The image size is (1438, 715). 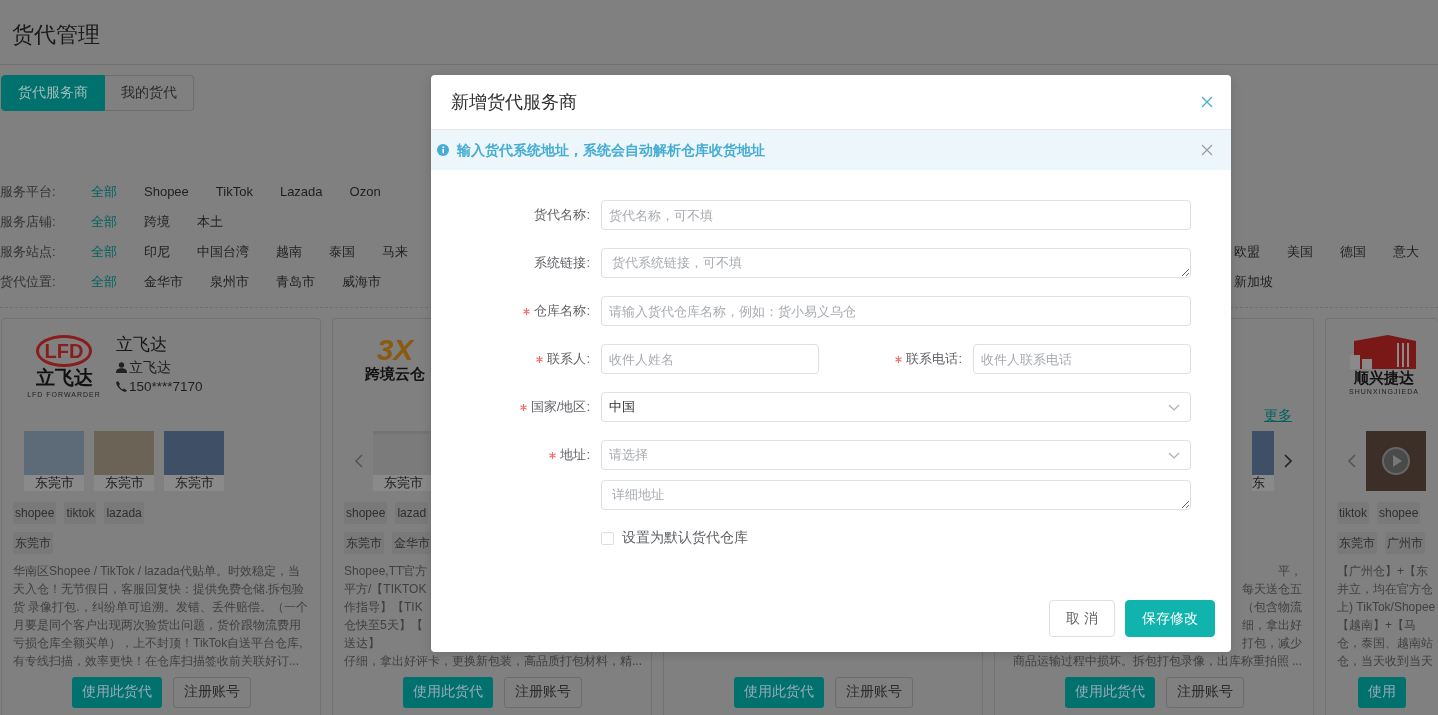 What do you see at coordinates (1082, 359) in the screenshot?
I see `input-field: 收件人联系电话` at bounding box center [1082, 359].